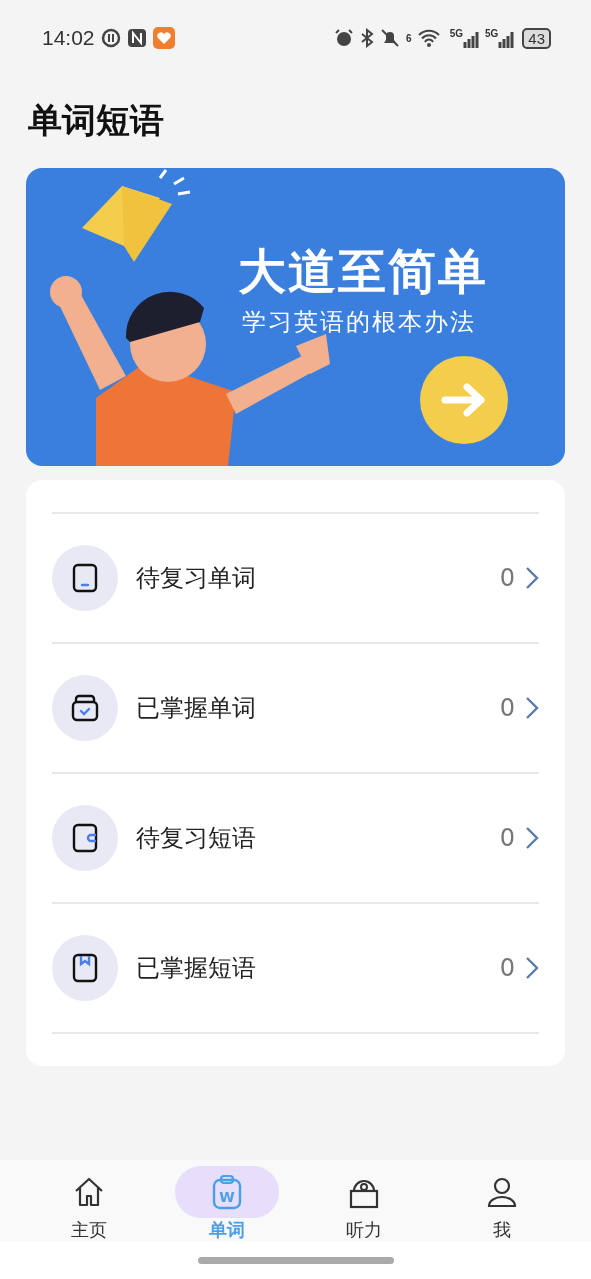 The width and height of the screenshot is (591, 1279). What do you see at coordinates (344, 38) in the screenshot?
I see `alarm-icon` at bounding box center [344, 38].